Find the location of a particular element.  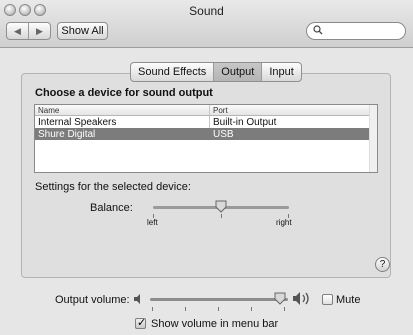

help-button: ? is located at coordinates (382, 264).